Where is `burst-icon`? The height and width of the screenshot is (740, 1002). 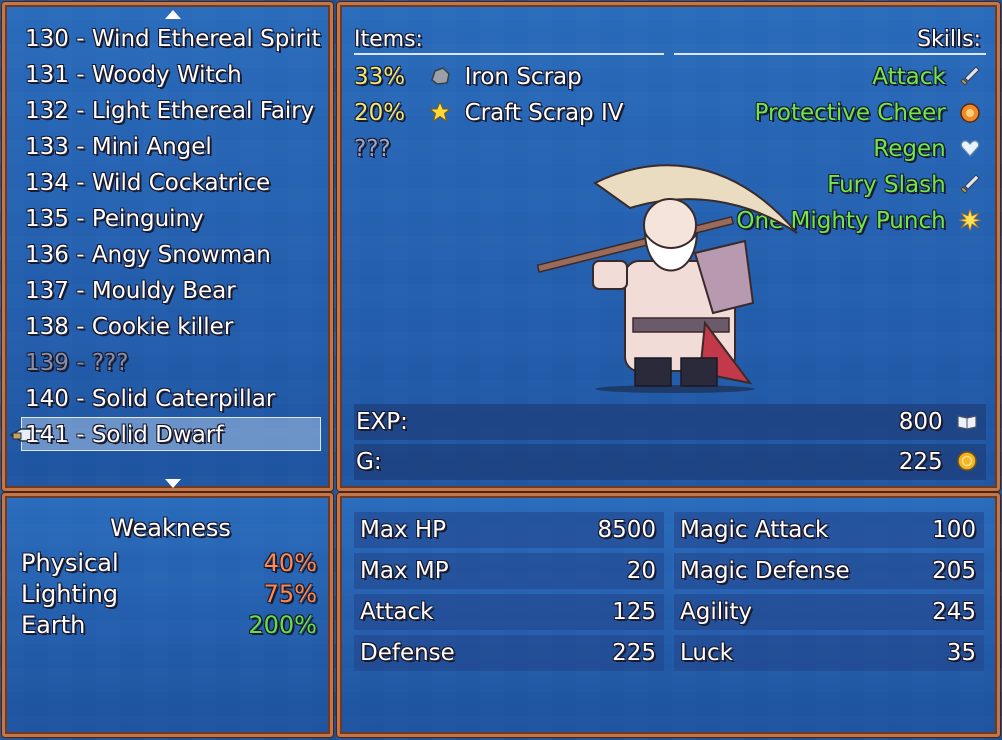 burst-icon is located at coordinates (970, 220).